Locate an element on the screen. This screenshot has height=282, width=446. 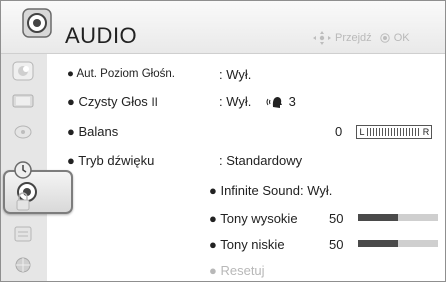
network-icon is located at coordinates (23, 265).